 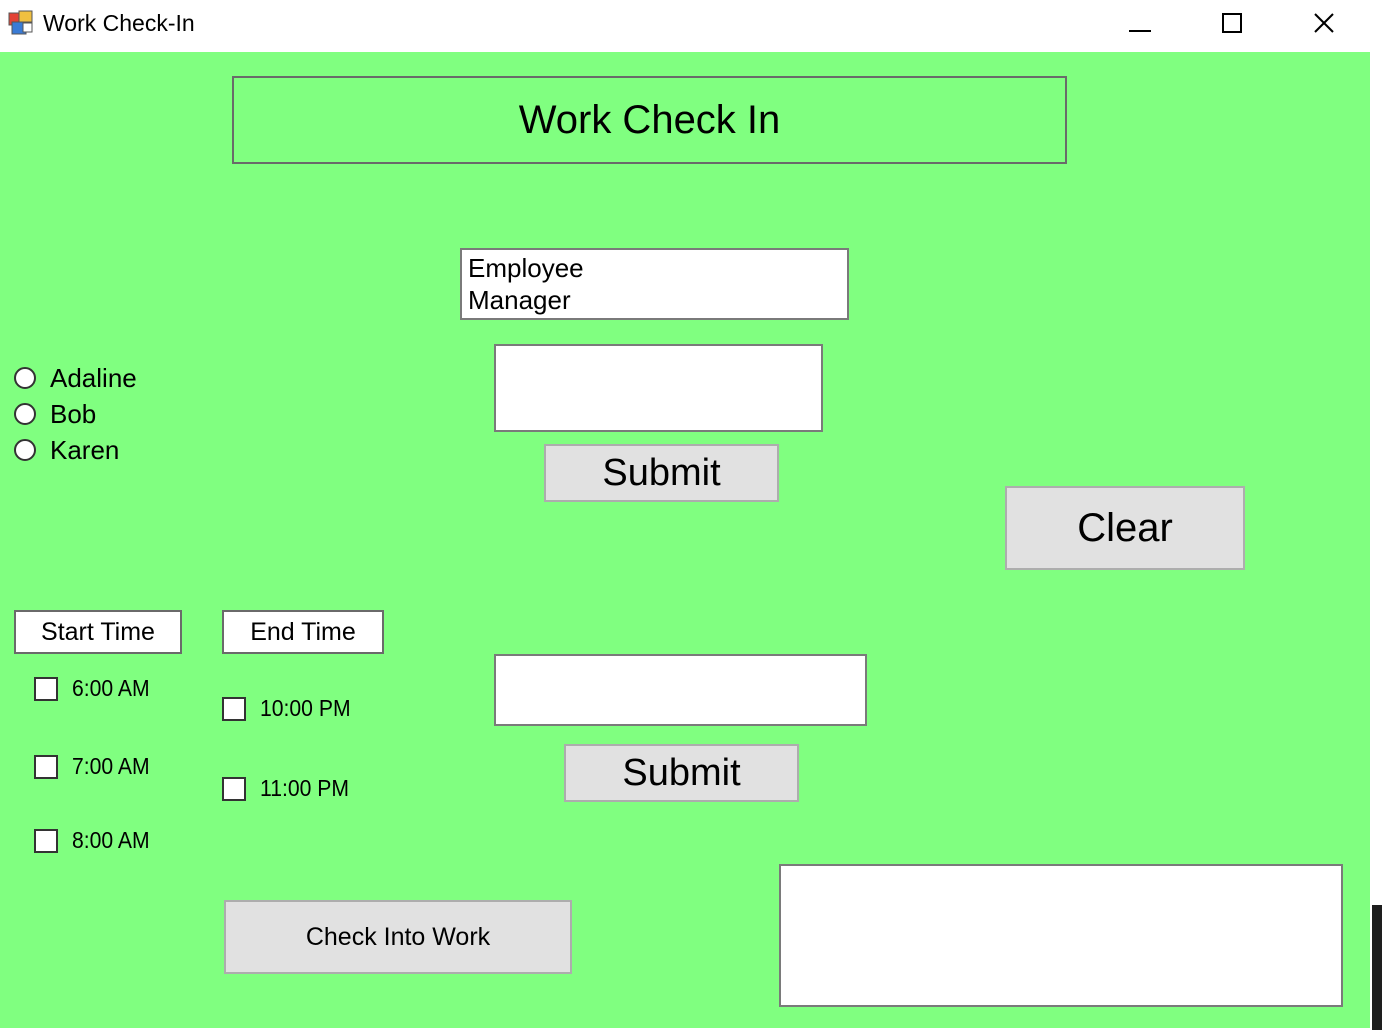 What do you see at coordinates (119, 23) in the screenshot?
I see `window-title: Work Check-In` at bounding box center [119, 23].